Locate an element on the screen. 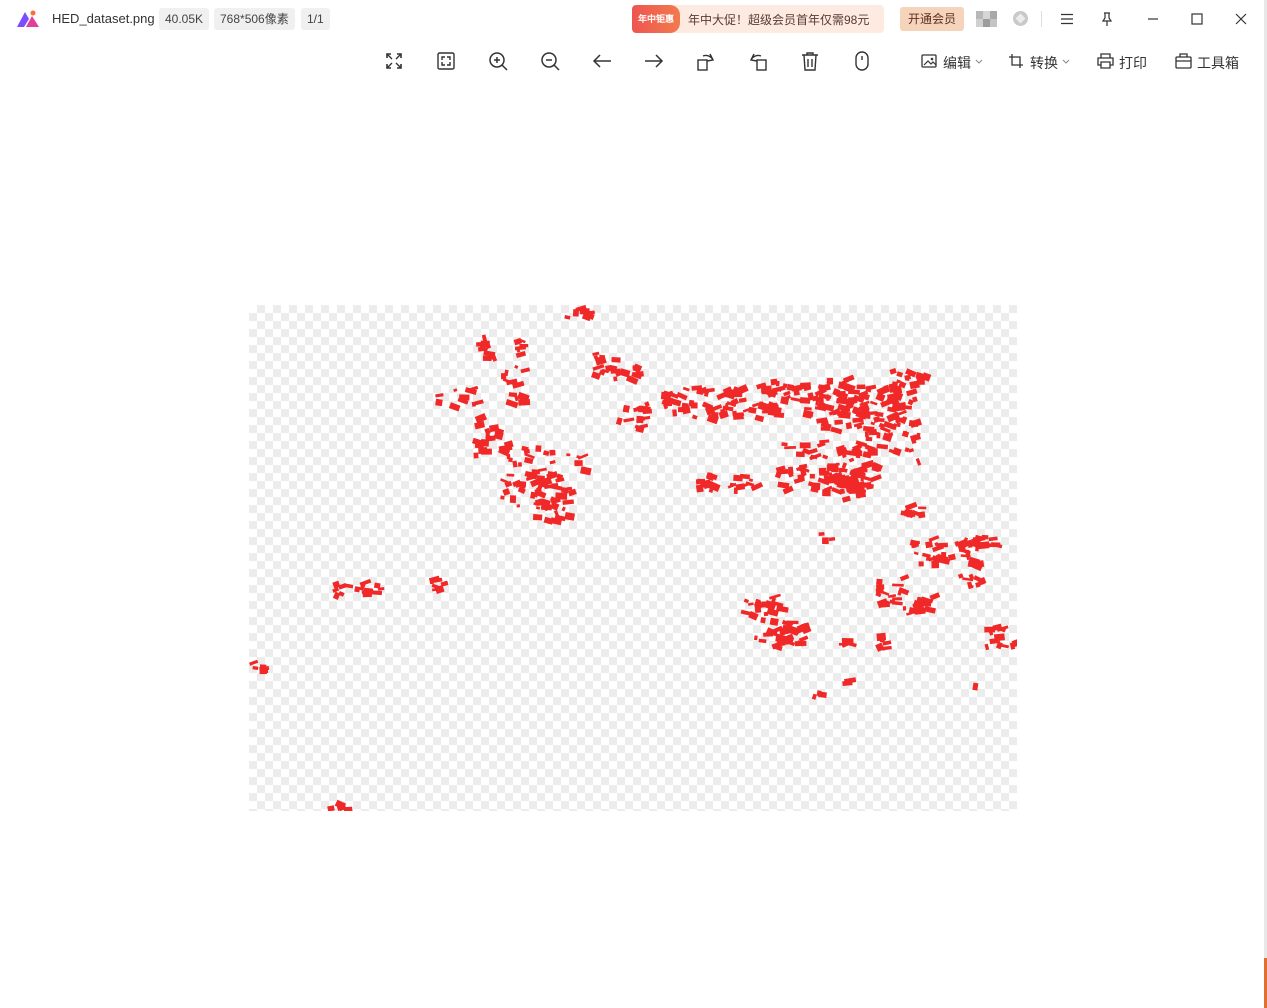 This screenshot has height=1008, width=1267. pin-icon is located at coordinates (1107, 19).